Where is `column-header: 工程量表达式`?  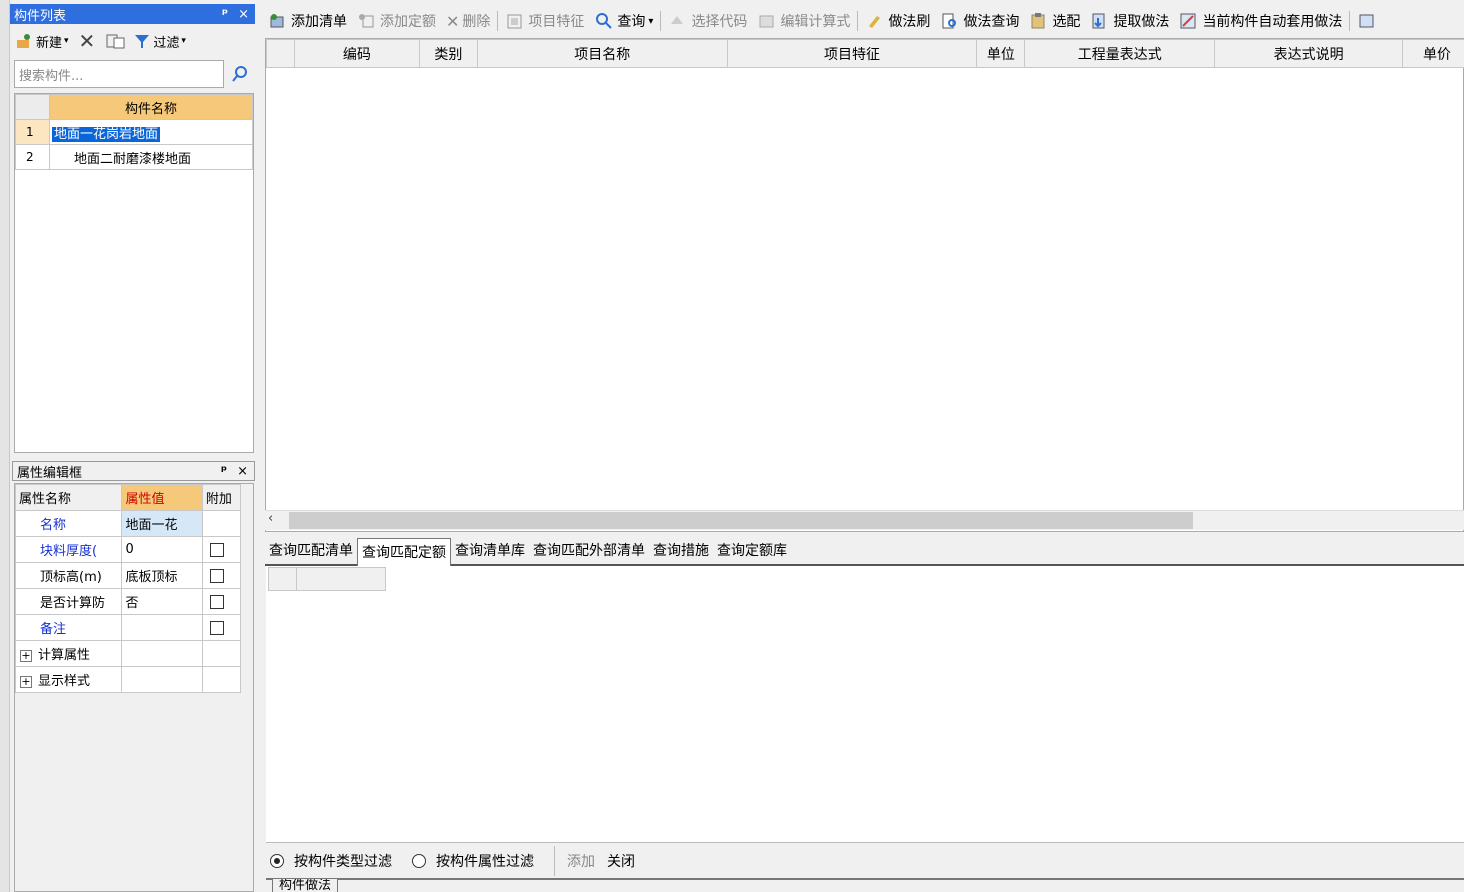 column-header: 工程量表达式 is located at coordinates (1120, 53).